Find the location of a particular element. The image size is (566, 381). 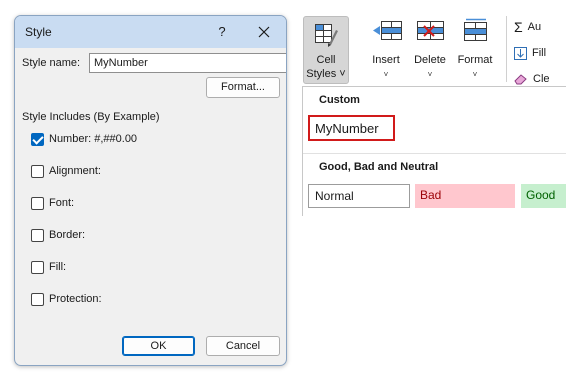

cancel-button: Cancel is located at coordinates (243, 346).